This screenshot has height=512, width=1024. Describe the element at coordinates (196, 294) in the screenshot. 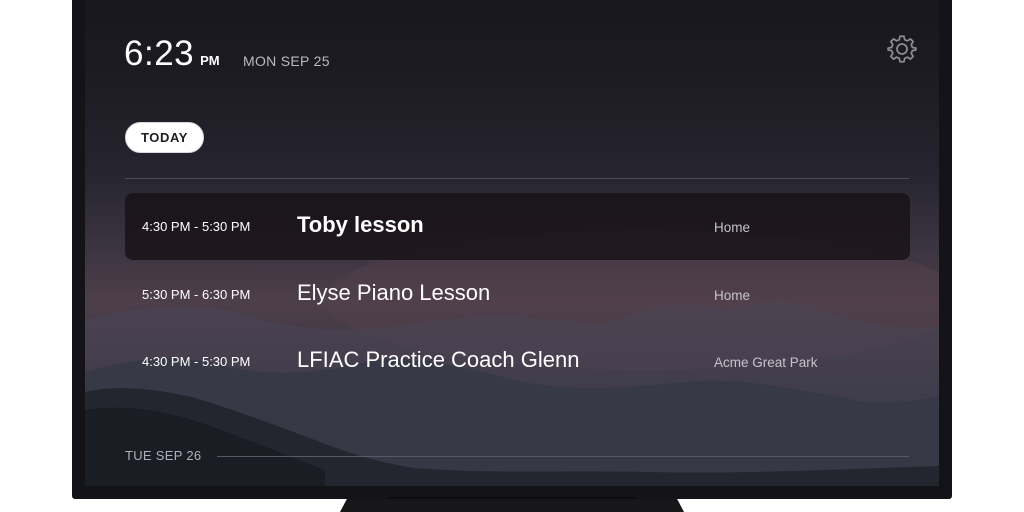

I see `event-time: 5:30 PM - 6:30 PM` at that location.